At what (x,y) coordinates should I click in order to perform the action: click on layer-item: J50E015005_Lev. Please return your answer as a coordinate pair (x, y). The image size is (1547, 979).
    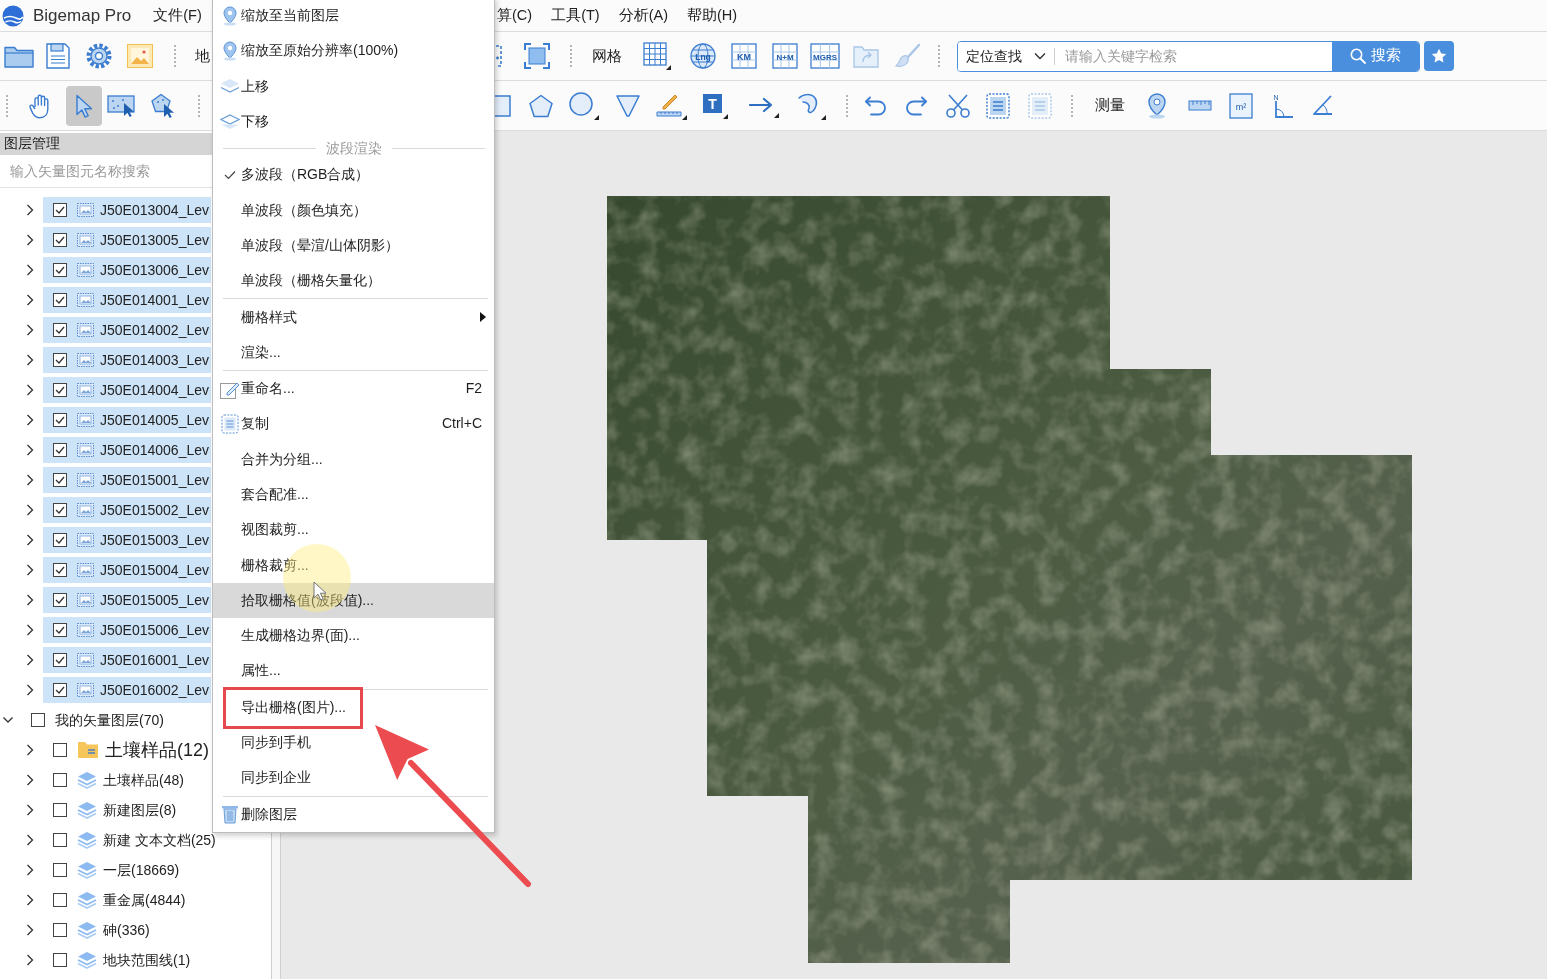
    Looking at the image, I should click on (127, 600).